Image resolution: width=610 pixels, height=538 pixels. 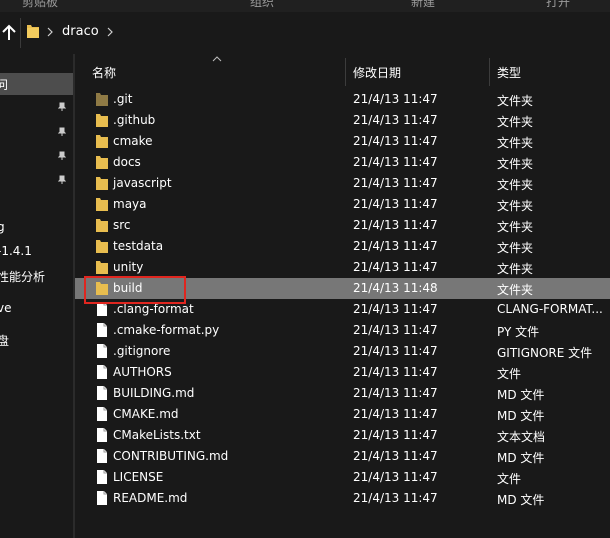 What do you see at coordinates (135, 290) in the screenshot?
I see `annotation-highlight-box` at bounding box center [135, 290].